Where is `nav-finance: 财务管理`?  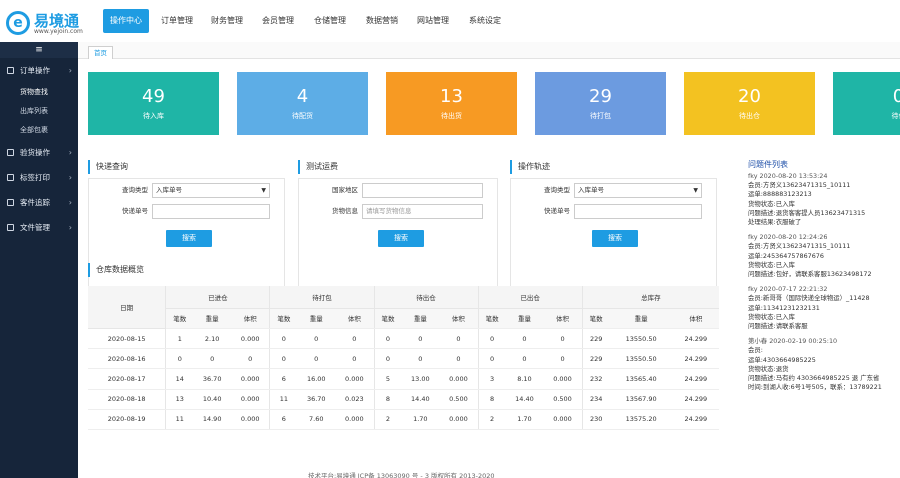 nav-finance: 财务管理 is located at coordinates (227, 21).